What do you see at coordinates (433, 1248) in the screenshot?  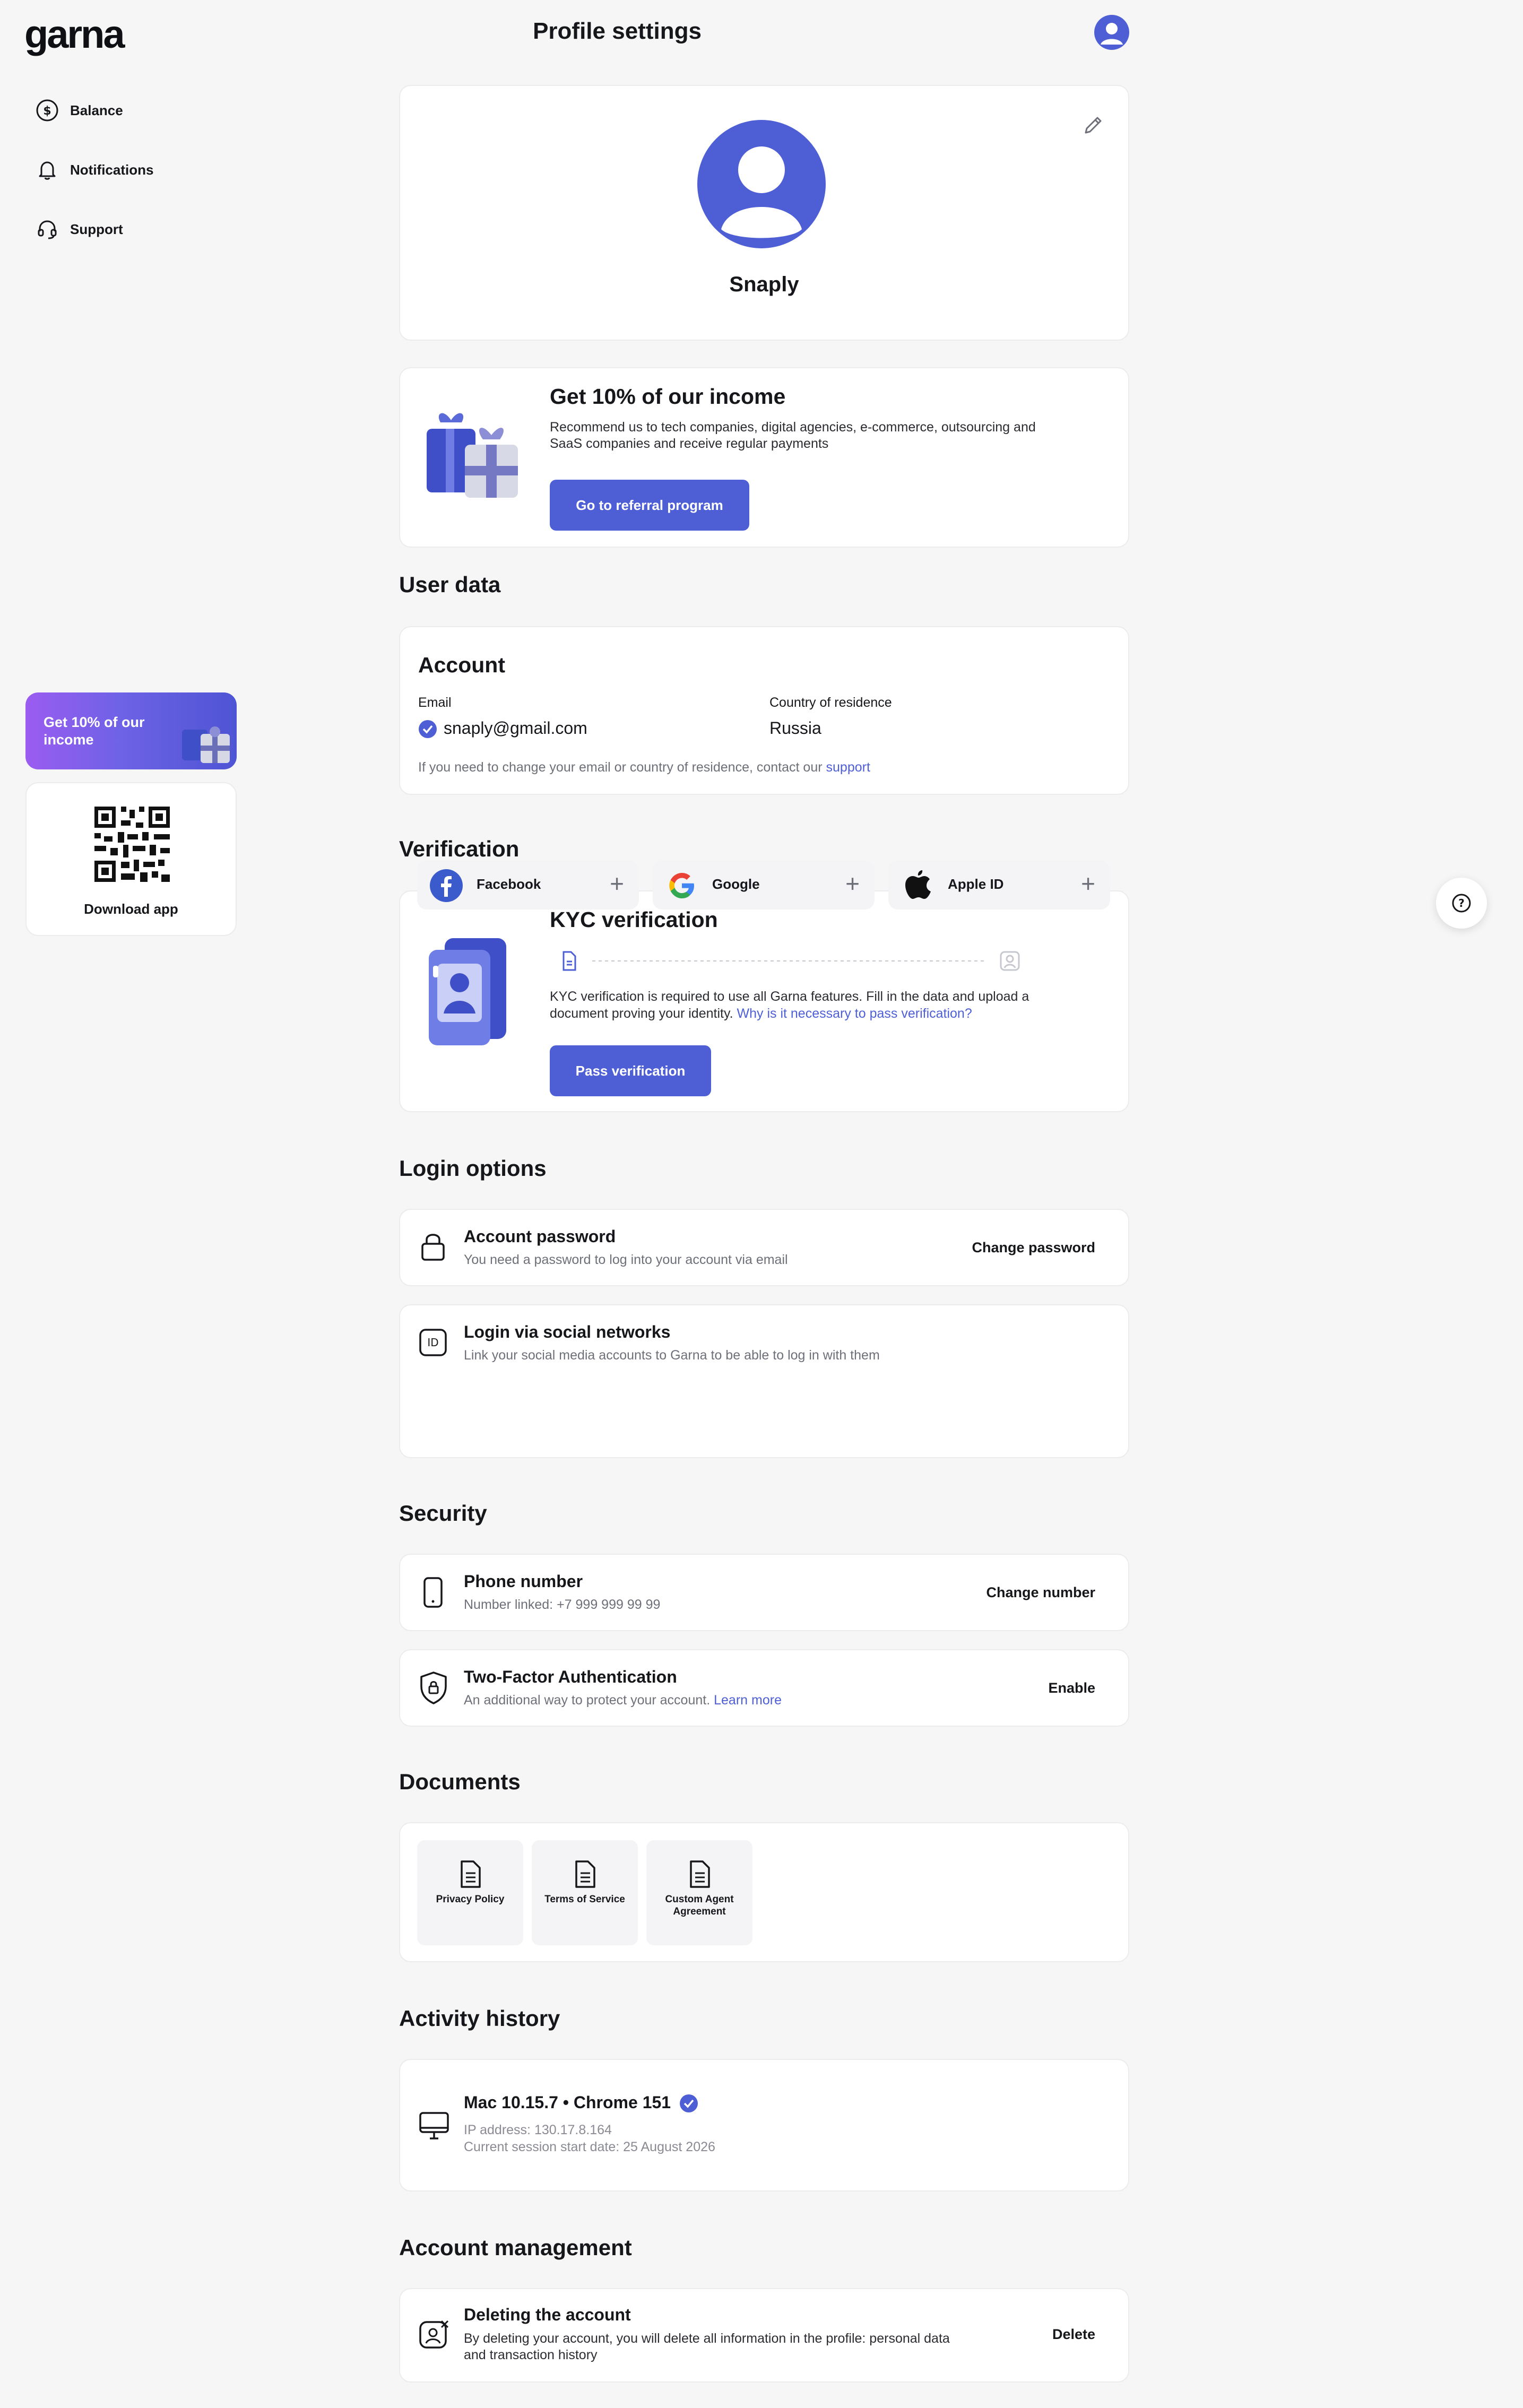 I see `lock-icon` at bounding box center [433, 1248].